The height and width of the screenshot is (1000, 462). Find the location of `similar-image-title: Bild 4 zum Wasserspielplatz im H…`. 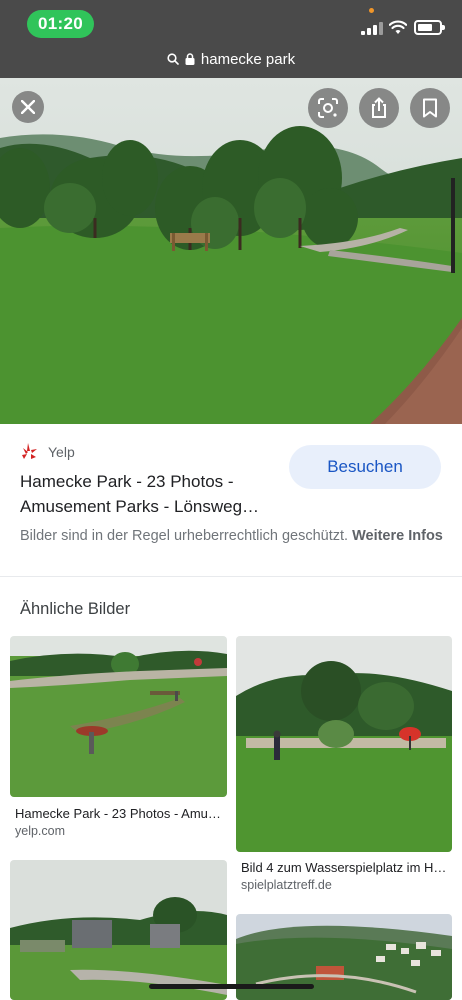

similar-image-title: Bild 4 zum Wasserspielplatz im H… is located at coordinates (344, 867).